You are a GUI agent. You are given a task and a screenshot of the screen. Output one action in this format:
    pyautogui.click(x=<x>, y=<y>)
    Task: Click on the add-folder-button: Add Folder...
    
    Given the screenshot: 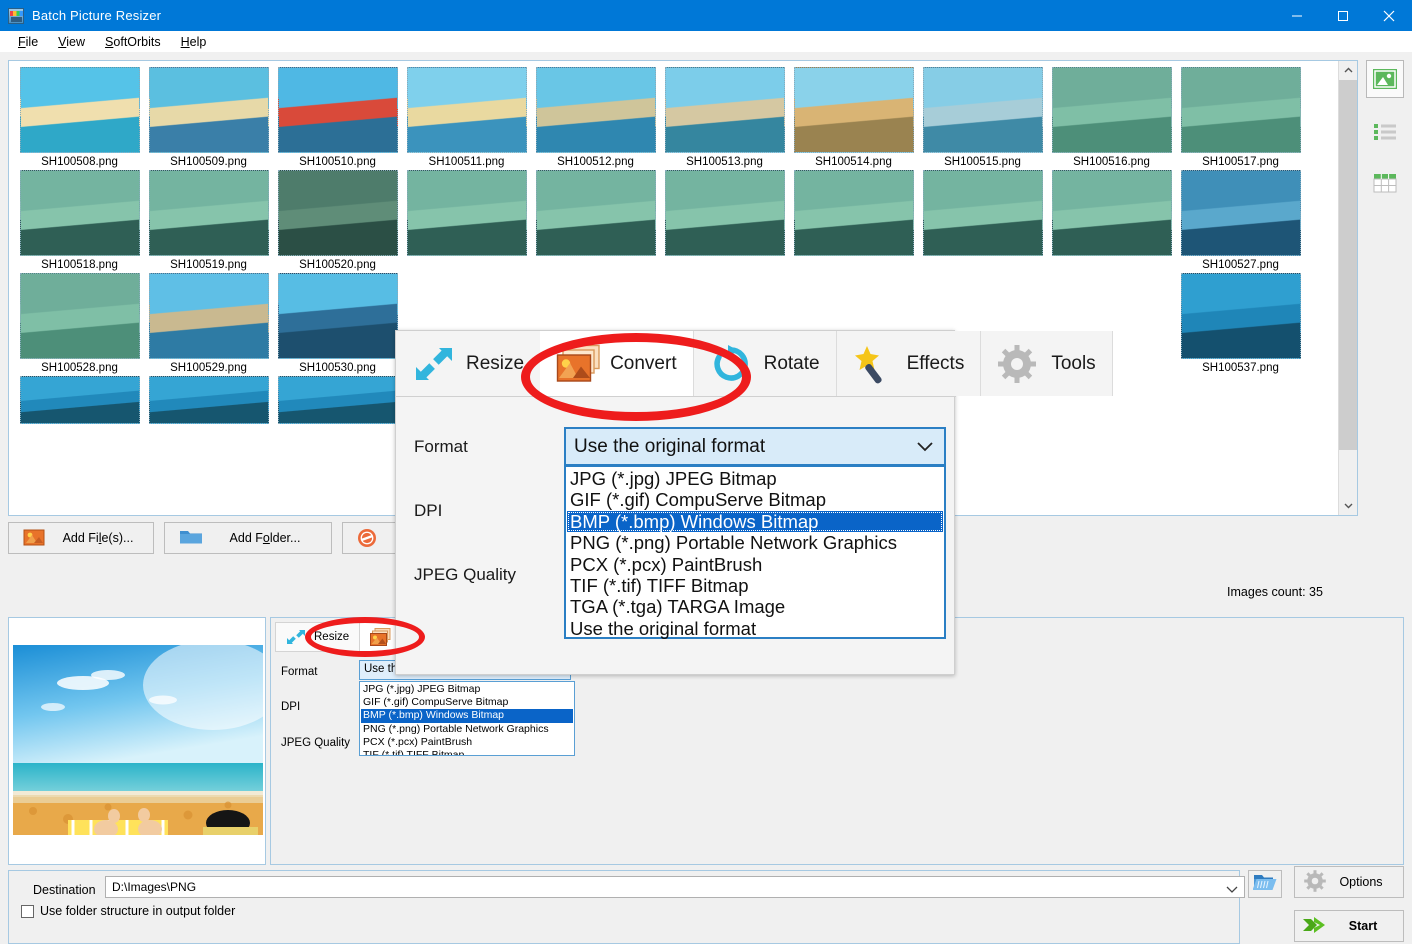 What is the action you would take?
    pyautogui.click(x=248, y=538)
    